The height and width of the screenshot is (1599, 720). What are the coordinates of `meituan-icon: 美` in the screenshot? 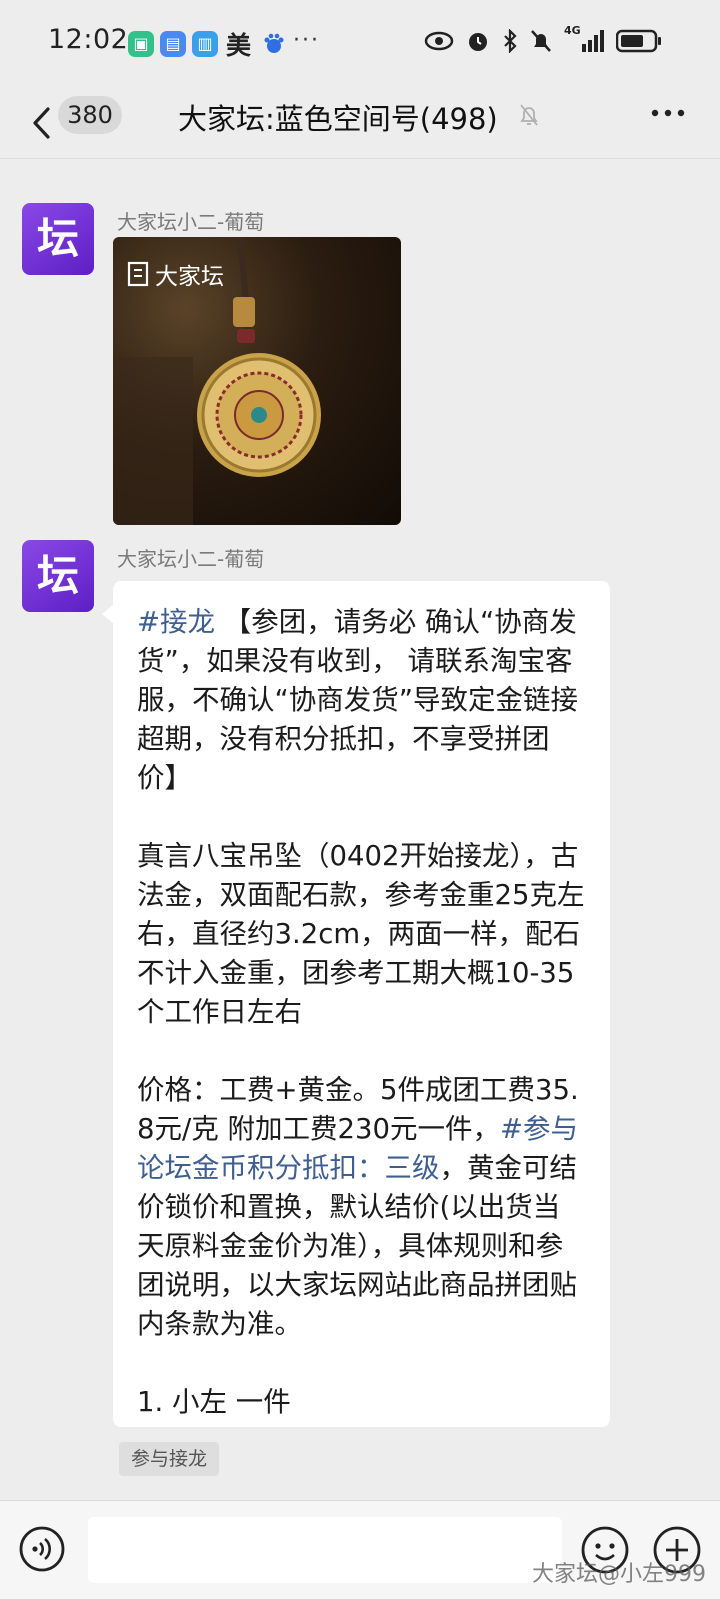 It's located at (239, 45).